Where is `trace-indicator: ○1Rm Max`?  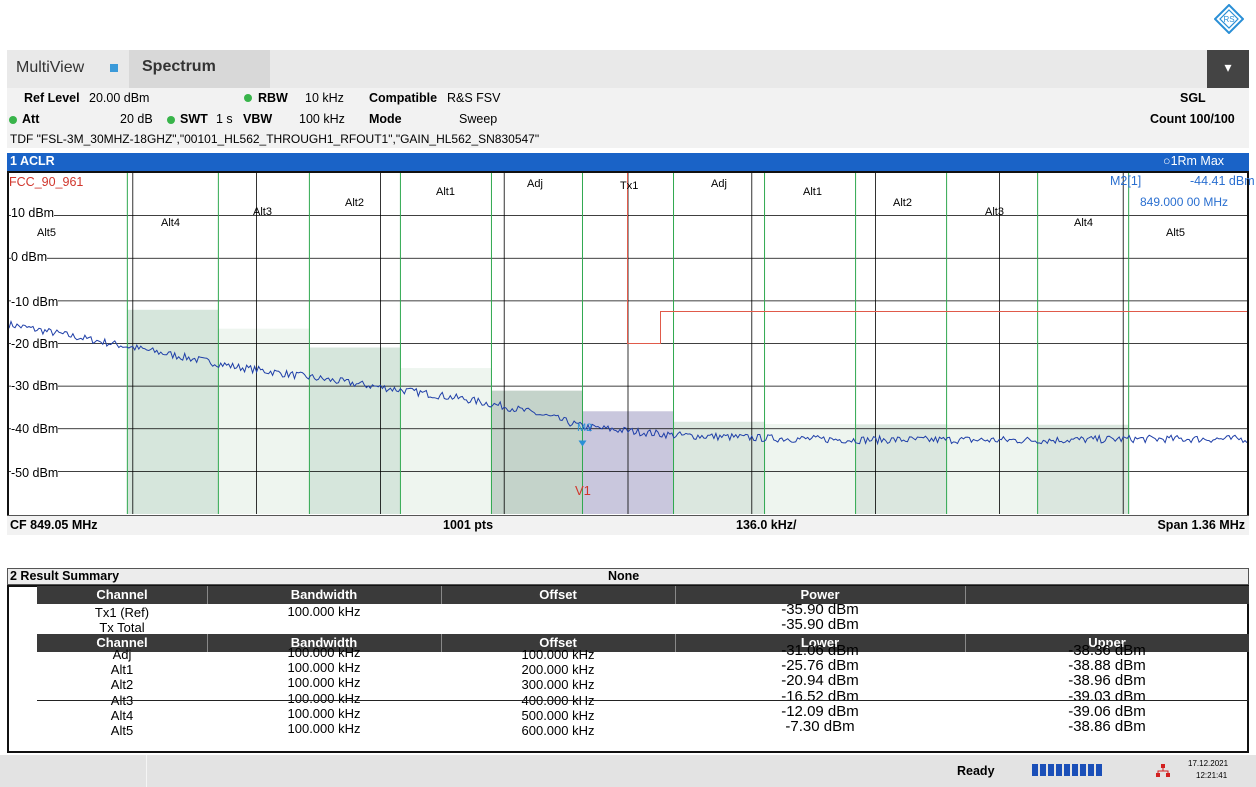 trace-indicator: ○1Rm Max is located at coordinates (1193, 161).